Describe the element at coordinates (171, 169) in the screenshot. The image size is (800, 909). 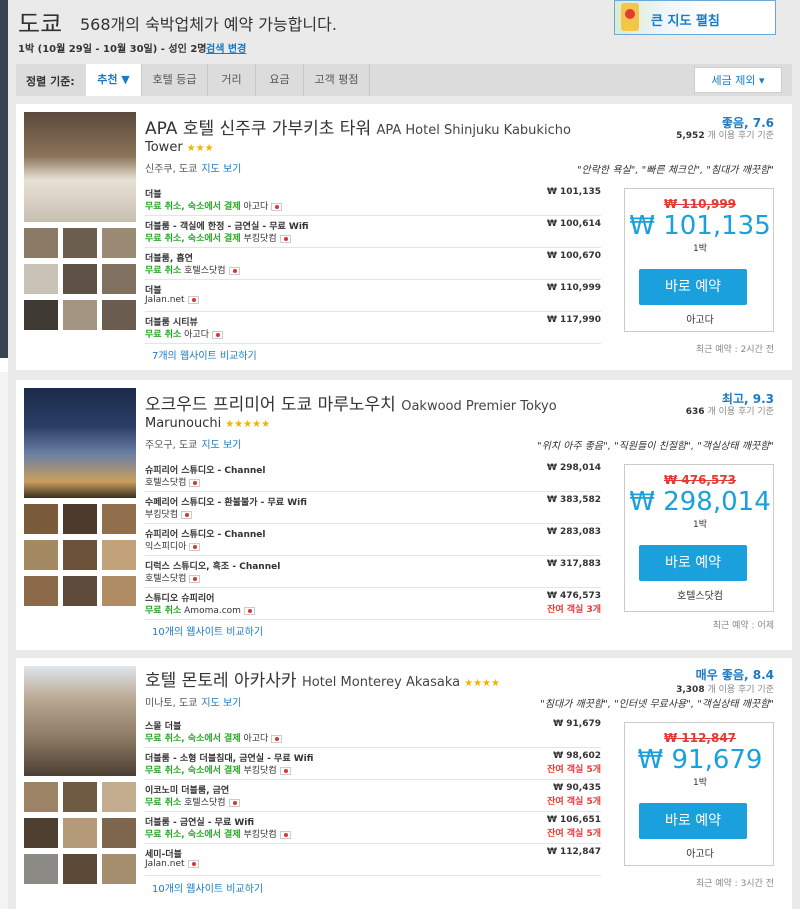
I see `location-text: 신주쿠, 도쿄` at that location.